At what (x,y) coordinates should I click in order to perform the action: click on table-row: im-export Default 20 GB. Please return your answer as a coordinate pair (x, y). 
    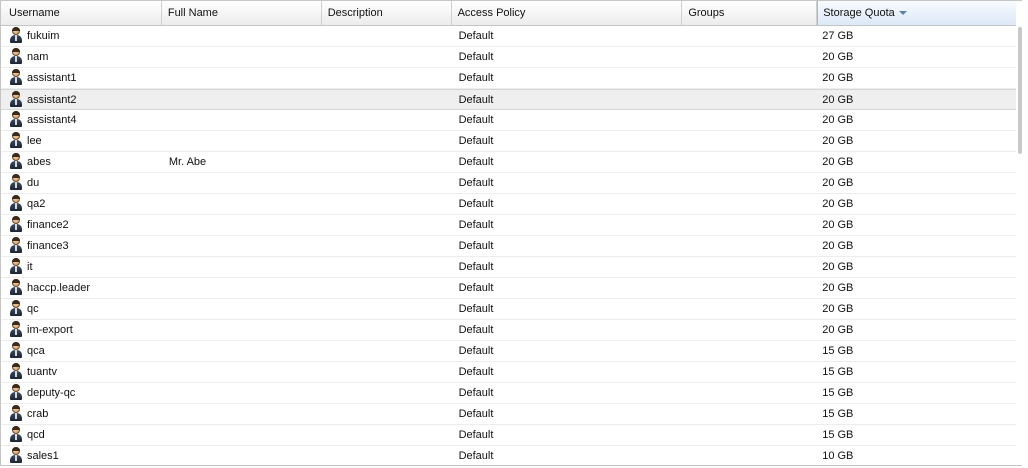
    Looking at the image, I should click on (511, 330).